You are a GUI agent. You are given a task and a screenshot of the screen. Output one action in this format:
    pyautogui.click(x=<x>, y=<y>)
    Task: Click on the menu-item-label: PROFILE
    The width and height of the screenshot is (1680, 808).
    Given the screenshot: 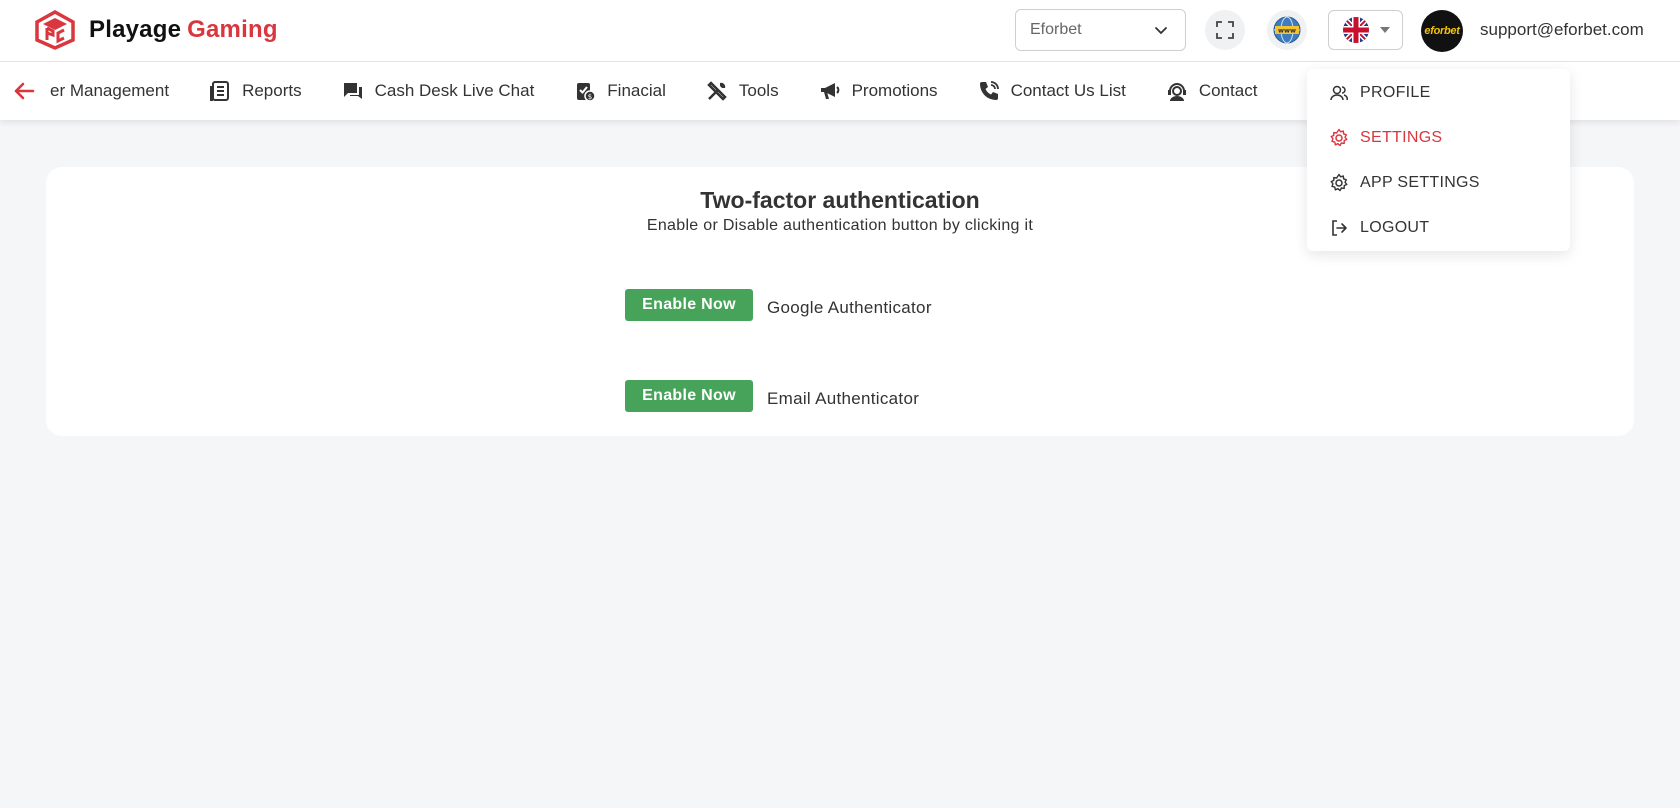 What is the action you would take?
    pyautogui.click(x=1395, y=92)
    